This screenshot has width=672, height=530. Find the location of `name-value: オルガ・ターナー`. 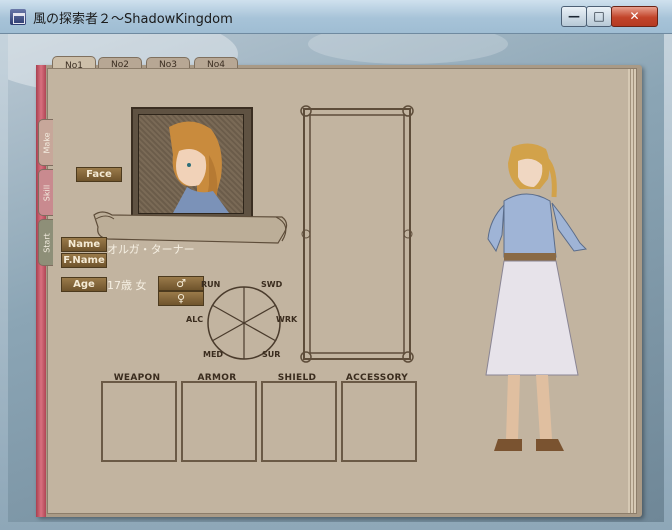

name-value: オルガ・ターナー is located at coordinates (151, 249).